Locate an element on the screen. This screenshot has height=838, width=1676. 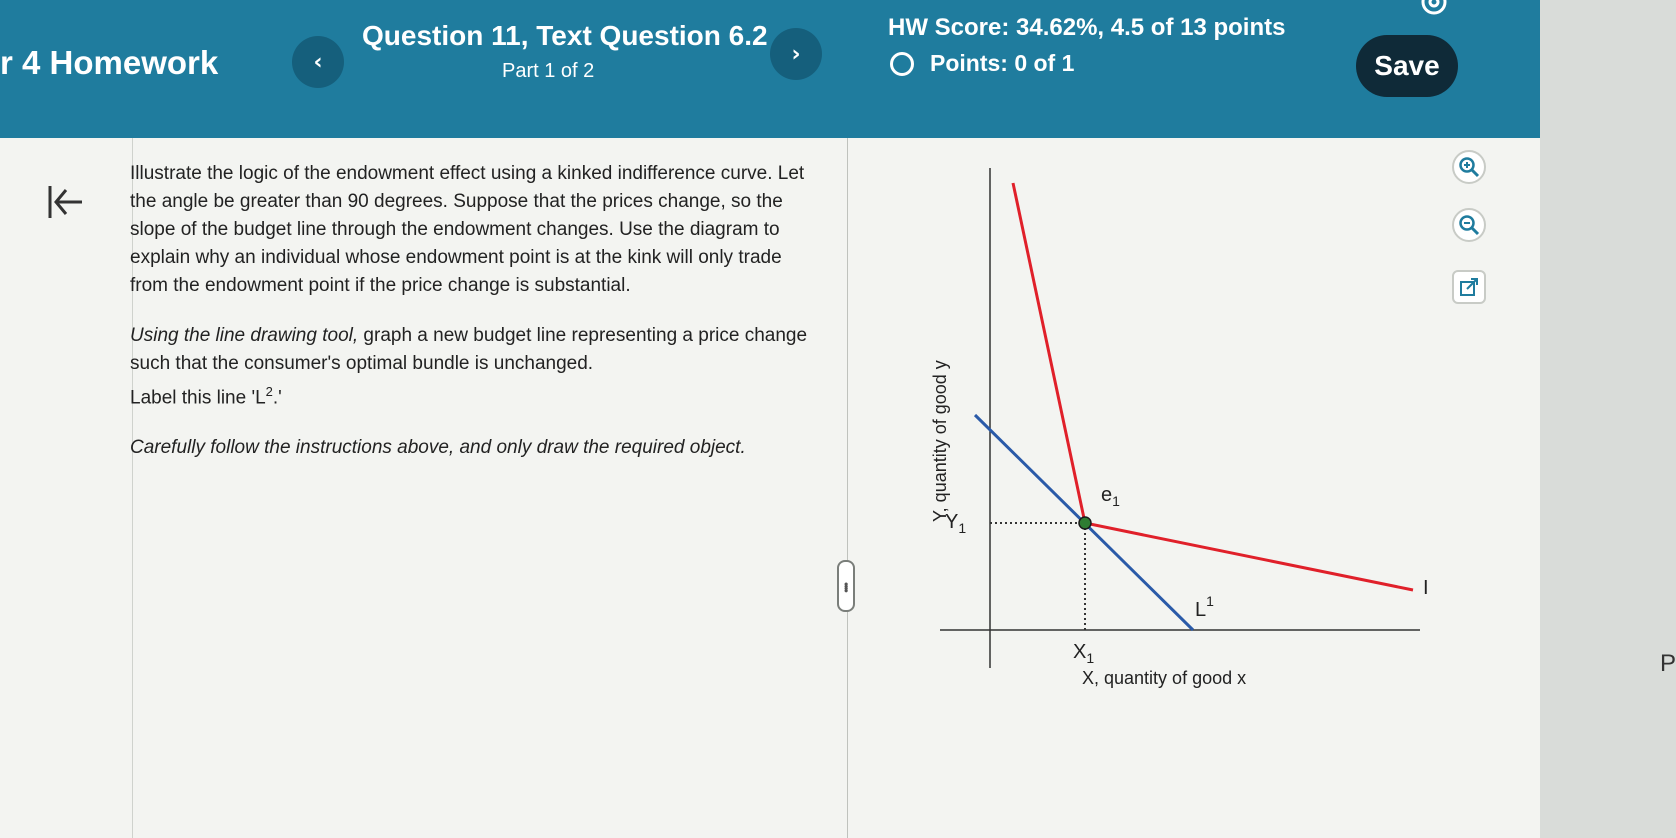
zoom-in-button is located at coordinates (1469, 167).